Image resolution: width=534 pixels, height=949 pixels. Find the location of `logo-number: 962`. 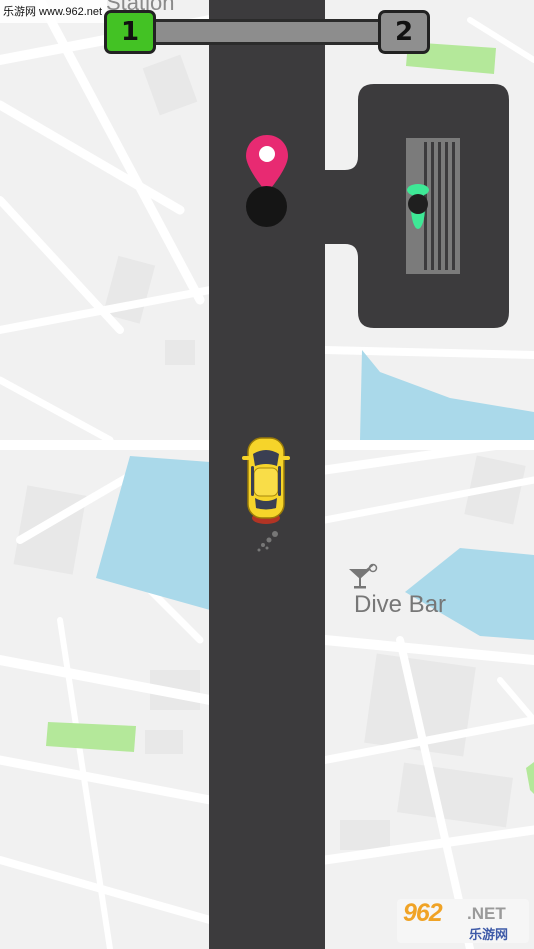

logo-number: 962 is located at coordinates (423, 913).